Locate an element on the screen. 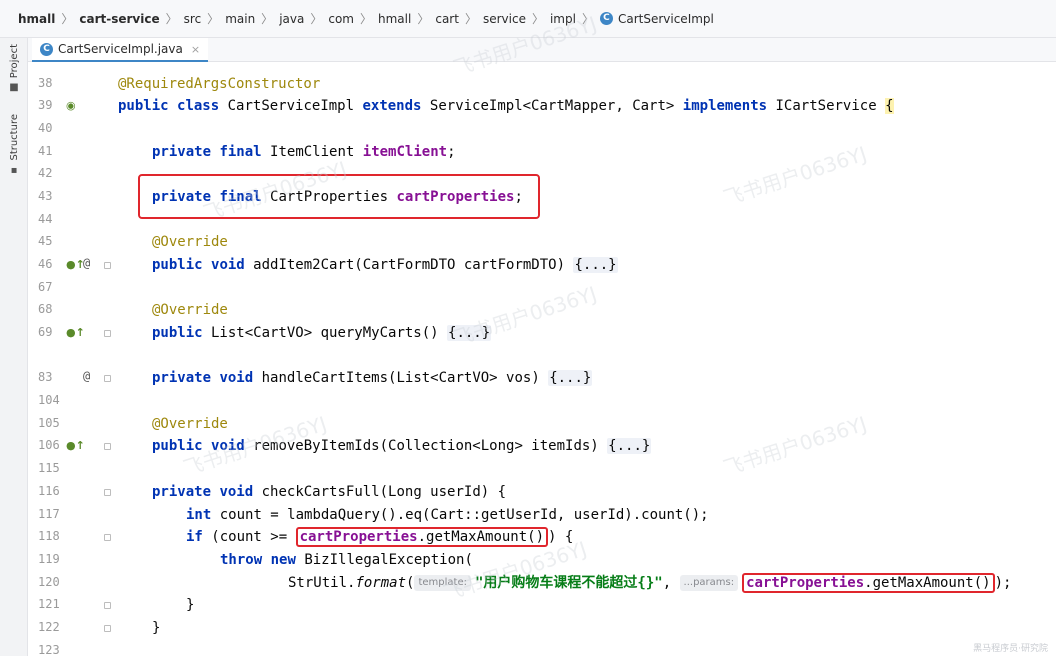 Image resolution: width=1056 pixels, height=662 pixels. code-line-121: } is located at coordinates (190, 605).